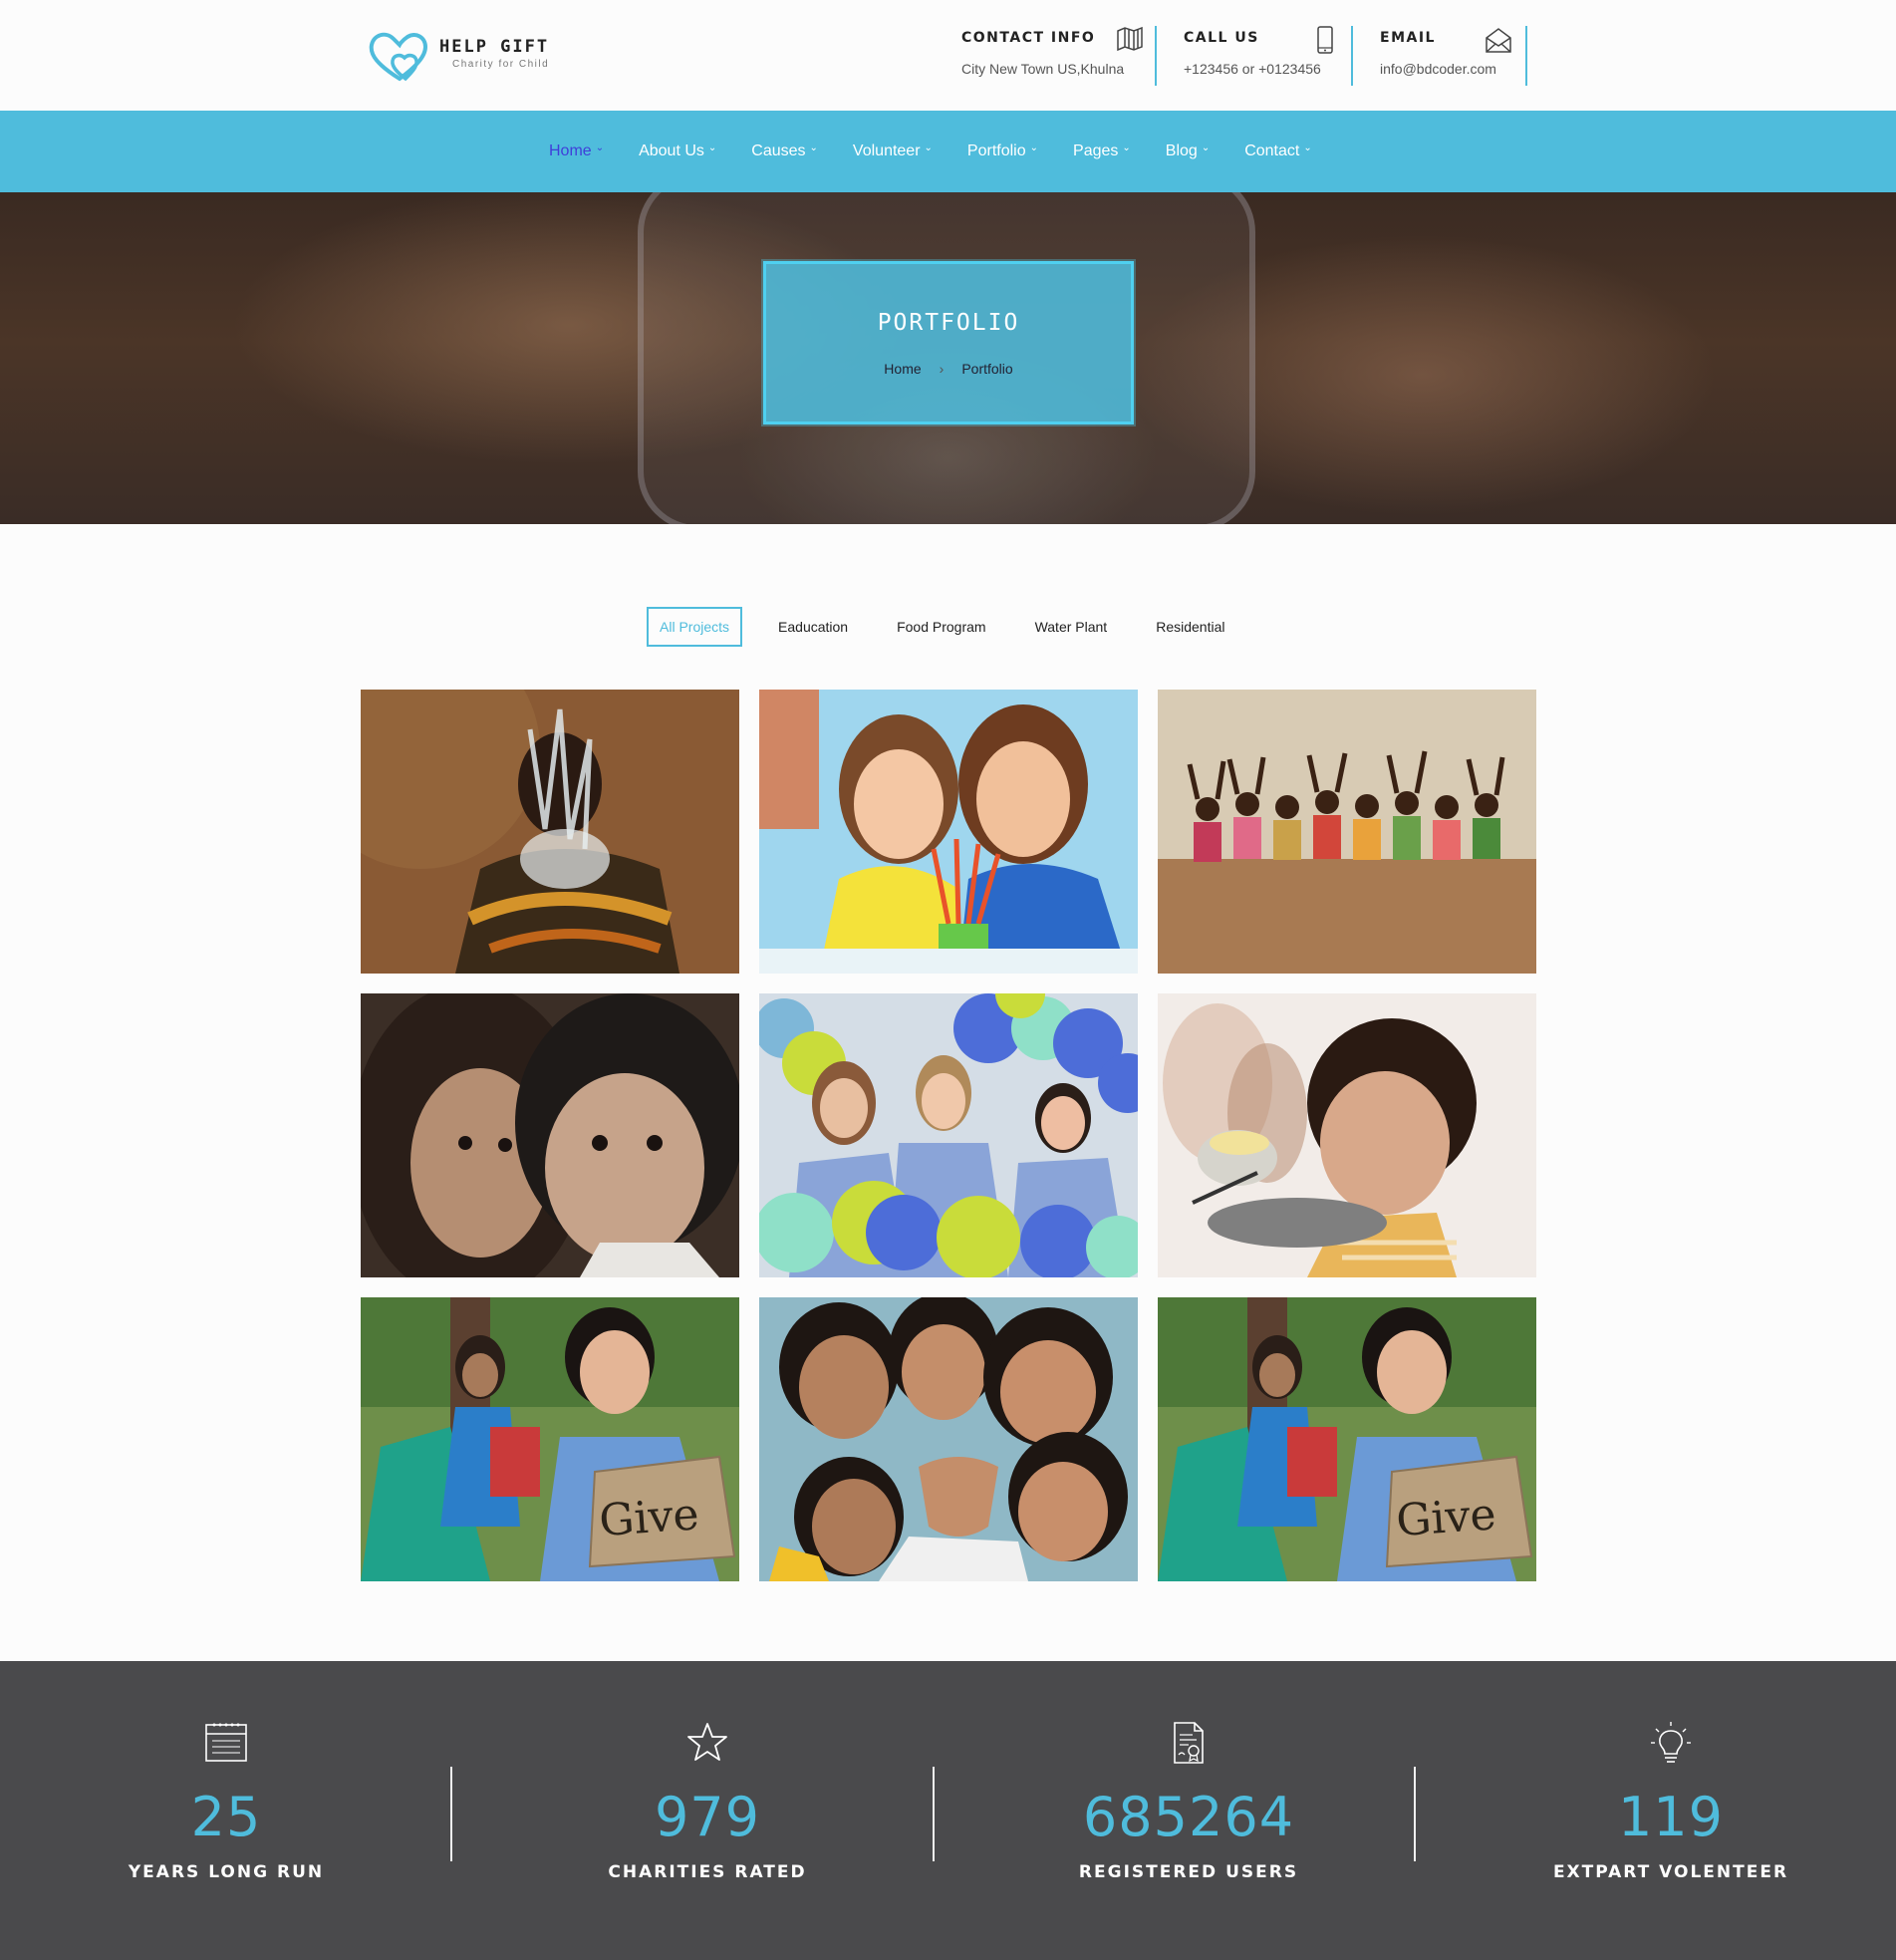 This screenshot has width=1896, height=1960. Describe the element at coordinates (695, 627) in the screenshot. I see `filter-all-projects: All Projects` at that location.